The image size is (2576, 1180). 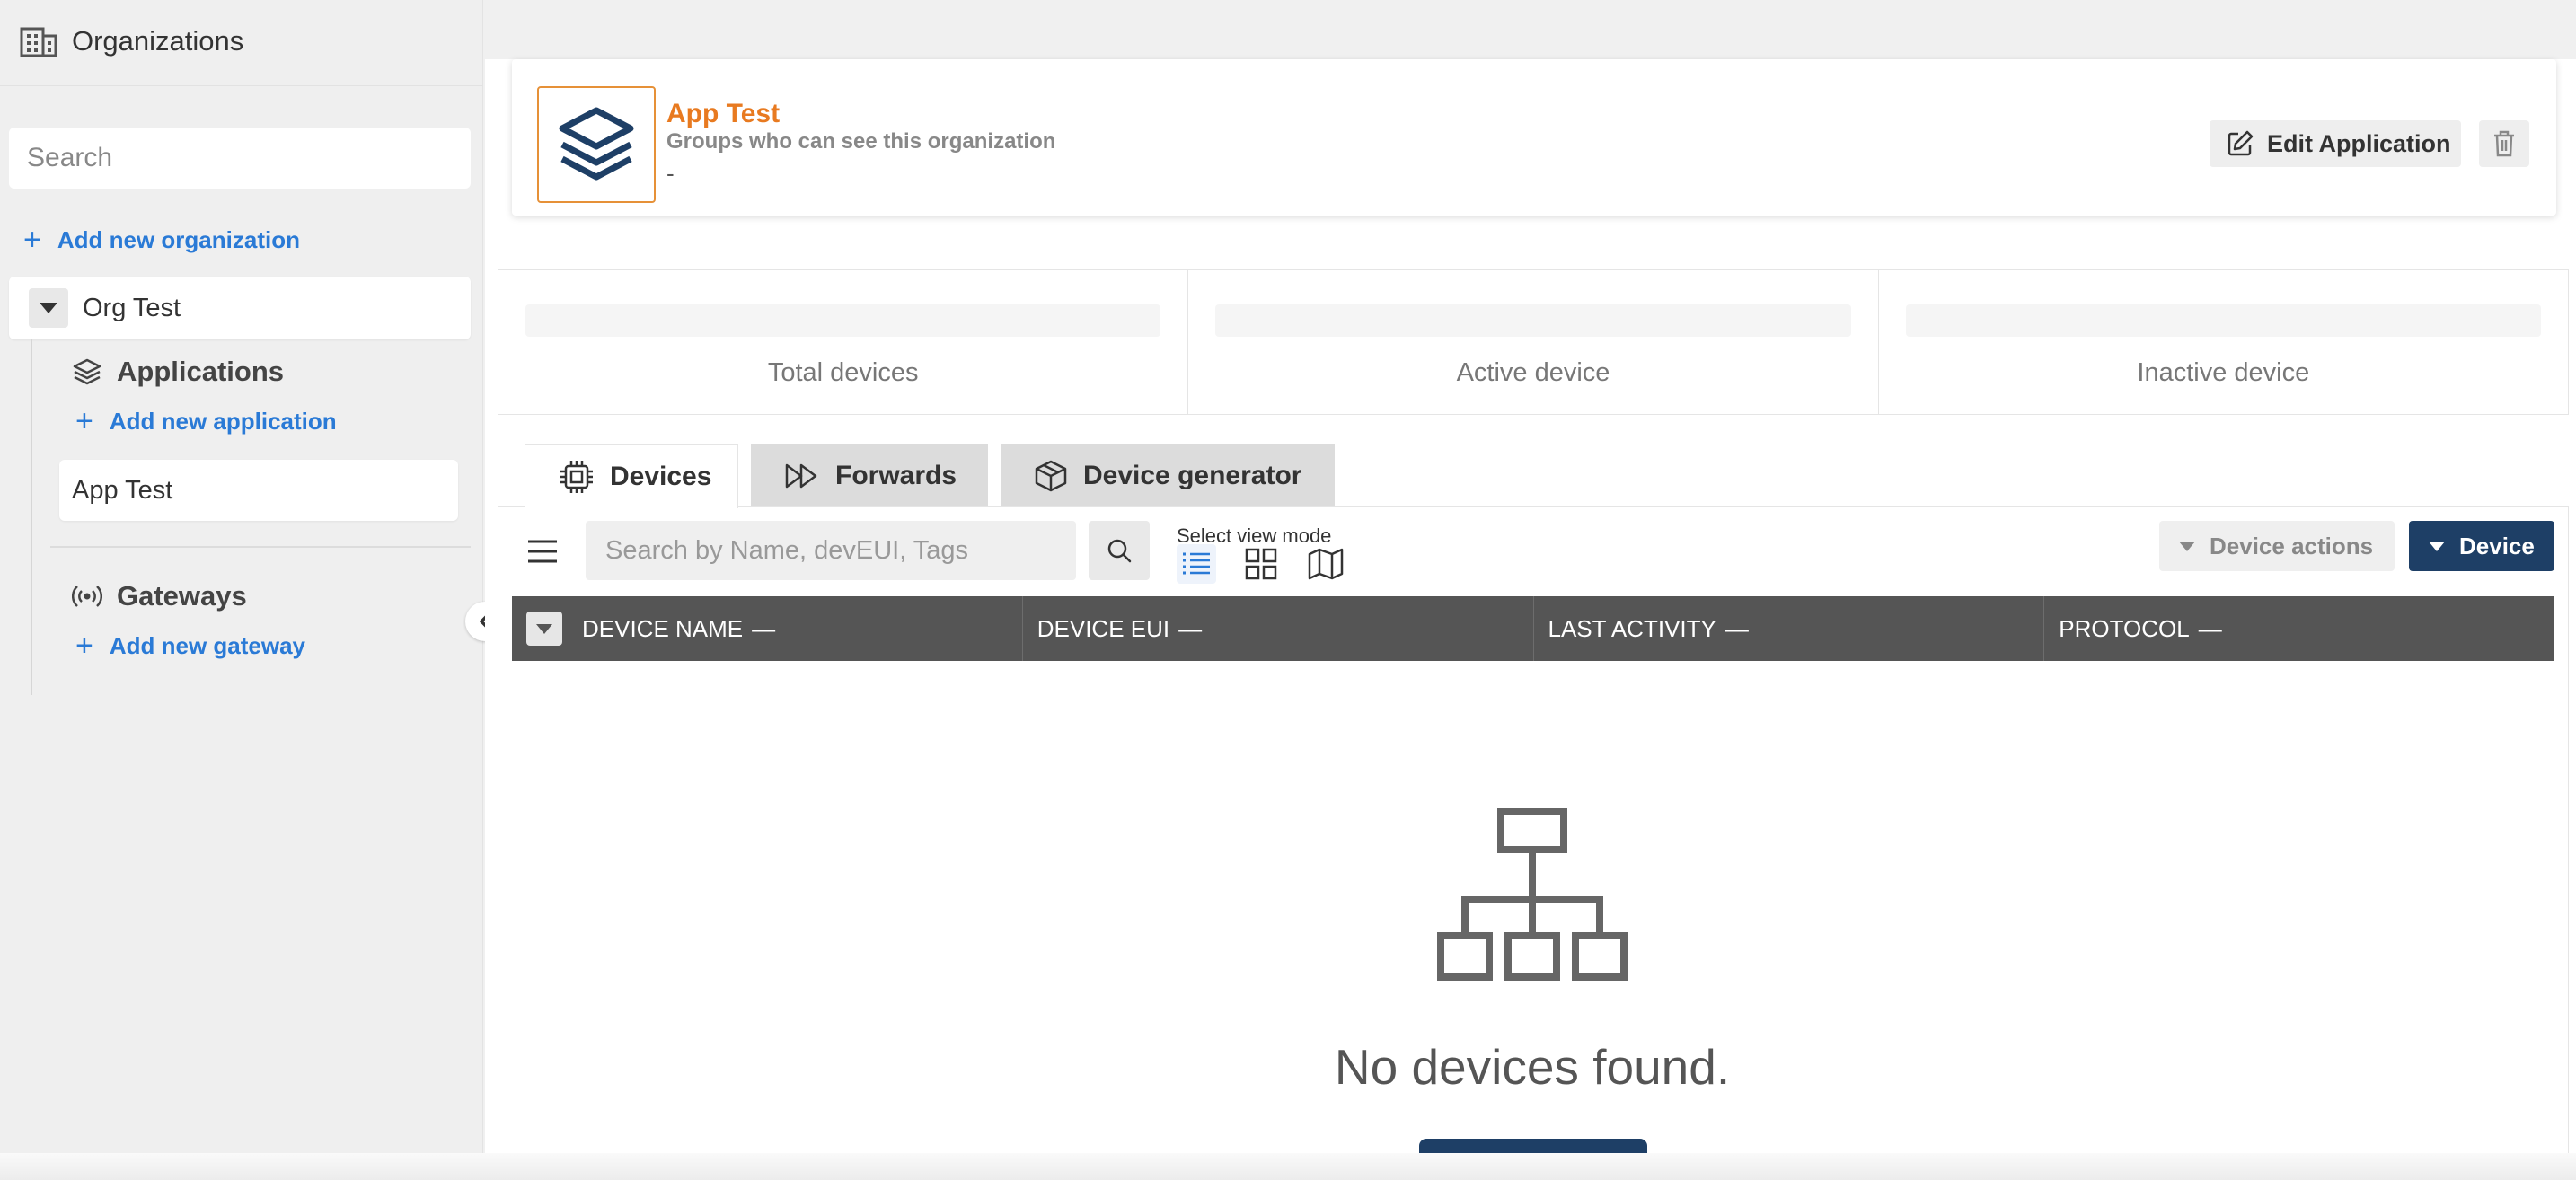 I want to click on select-all-toggle, so click(x=544, y=629).